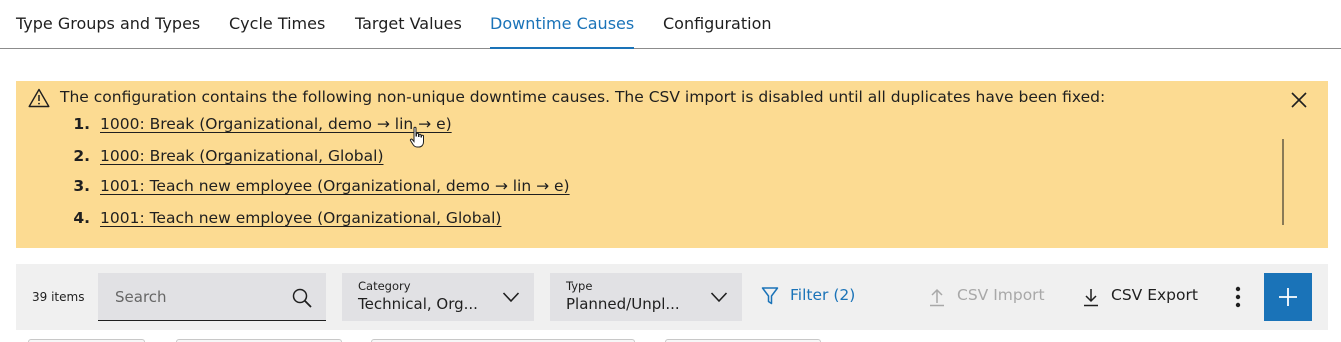 The image size is (1341, 342). I want to click on tab-configuration: Configuration, so click(717, 31).